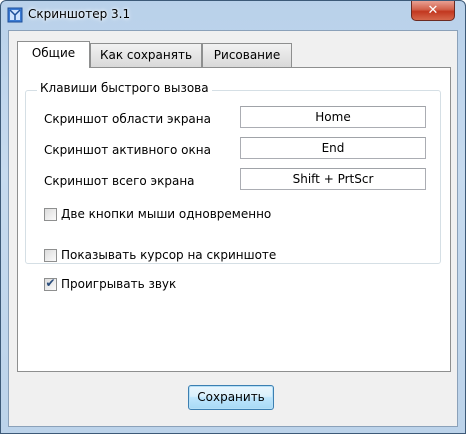 Image resolution: width=466 pixels, height=434 pixels. What do you see at coordinates (333, 117) in the screenshot?
I see `hotkey-input-region: Home` at bounding box center [333, 117].